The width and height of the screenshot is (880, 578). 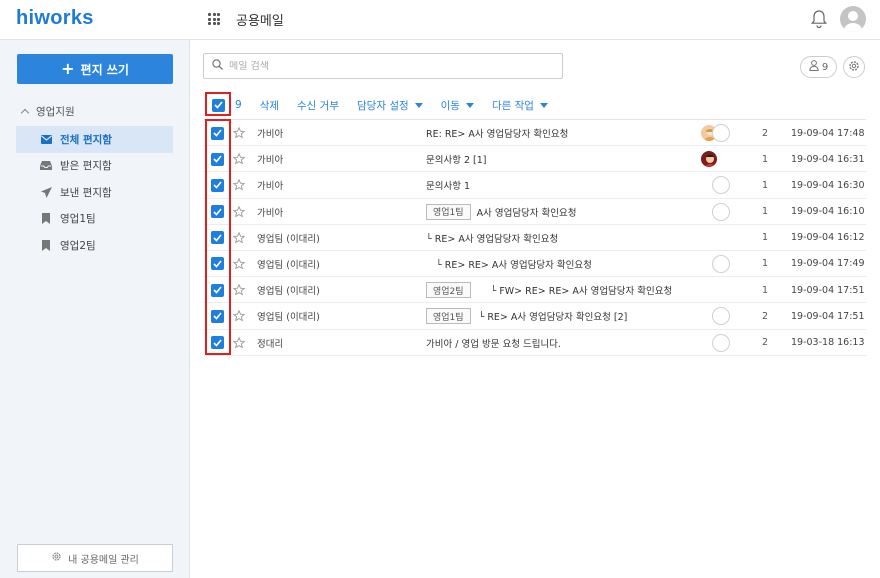 I want to click on sender: 정대리, so click(x=270, y=344).